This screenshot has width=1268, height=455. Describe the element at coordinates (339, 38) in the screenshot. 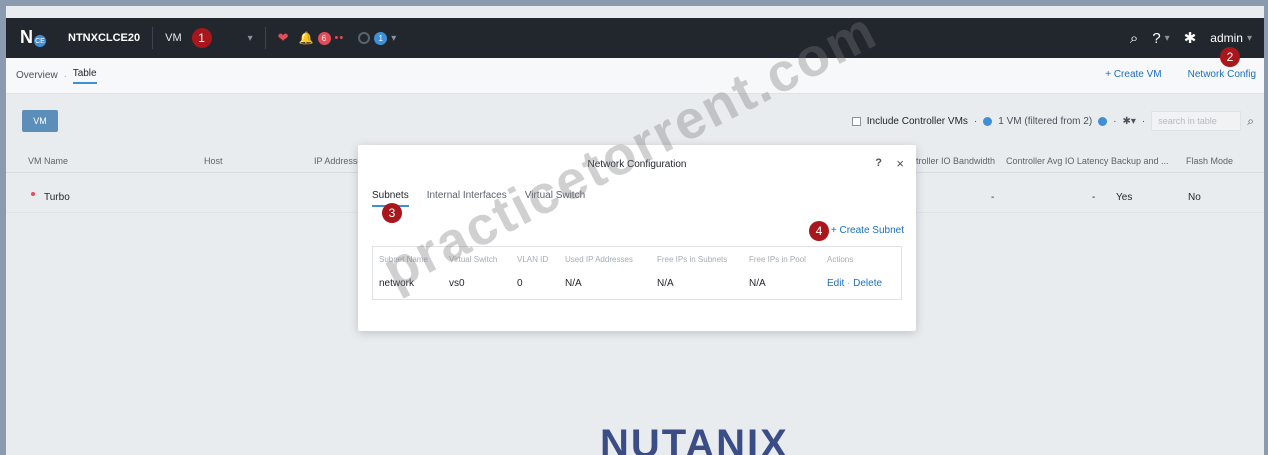

I see `alert-severity-dots: ••` at that location.